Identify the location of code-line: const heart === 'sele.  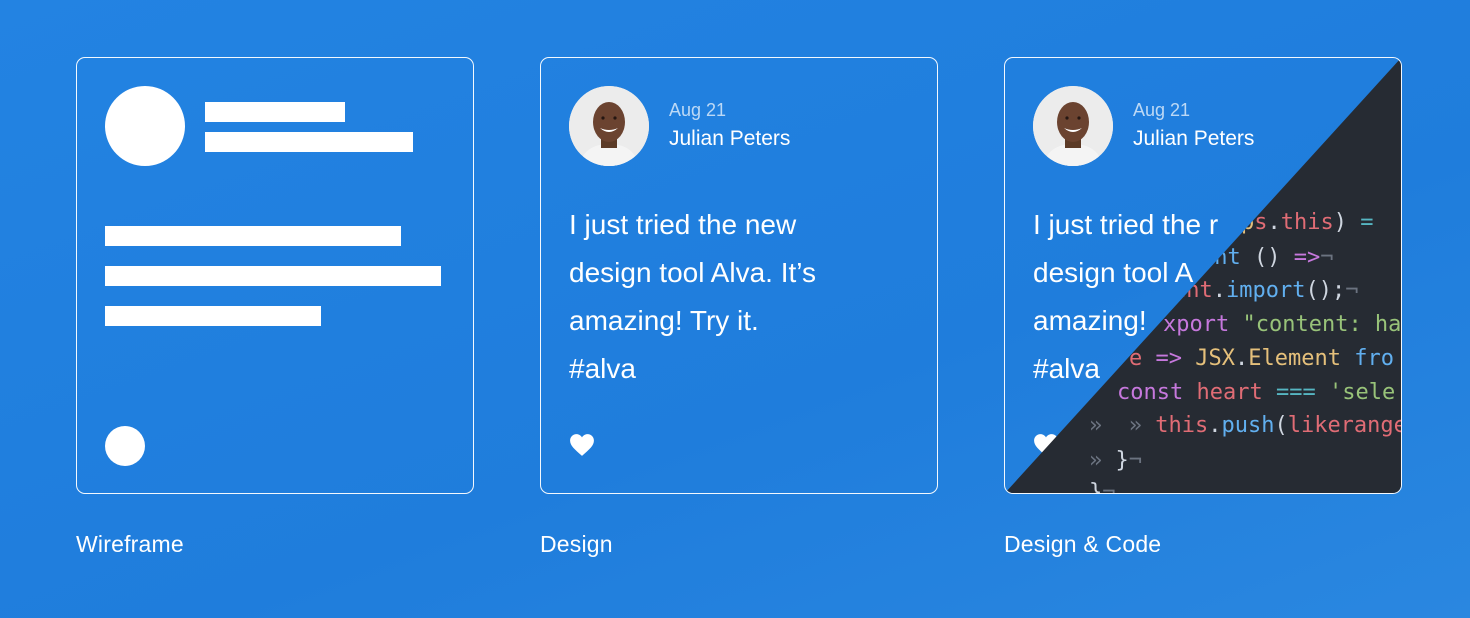
(1256, 392).